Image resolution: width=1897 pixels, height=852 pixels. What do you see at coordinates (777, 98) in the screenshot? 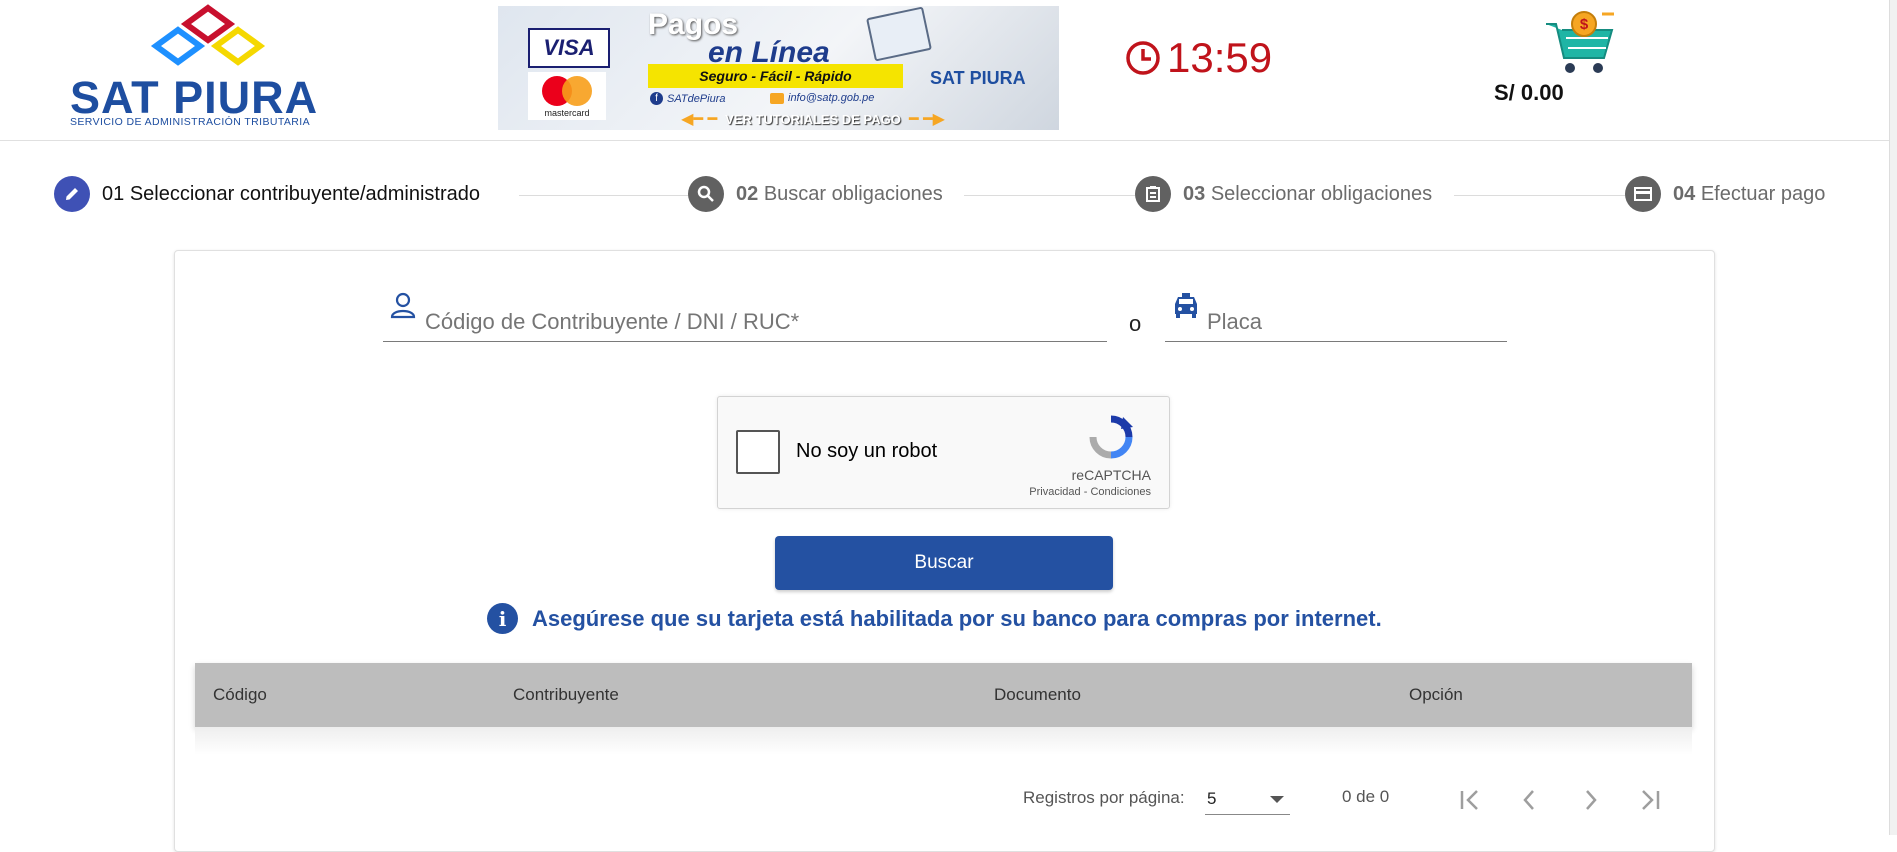
I see `email-icon` at bounding box center [777, 98].